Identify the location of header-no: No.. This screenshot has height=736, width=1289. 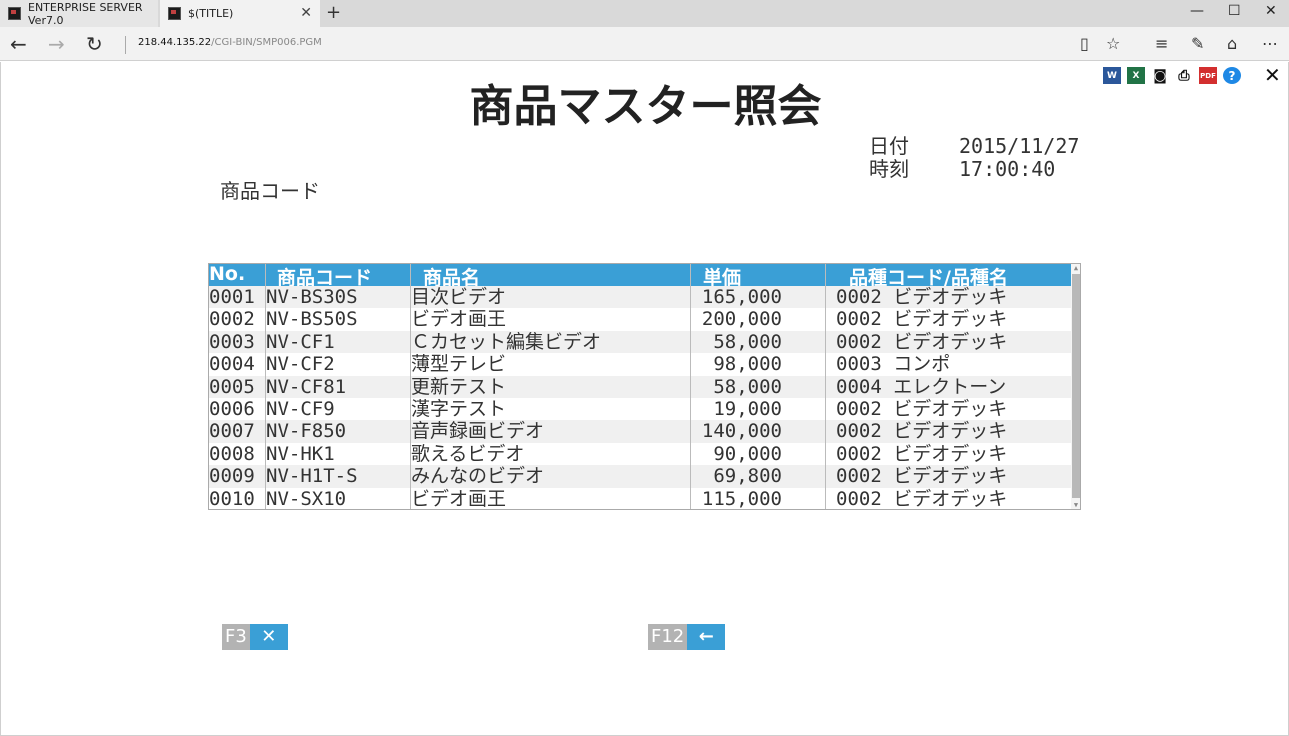
(227, 274).